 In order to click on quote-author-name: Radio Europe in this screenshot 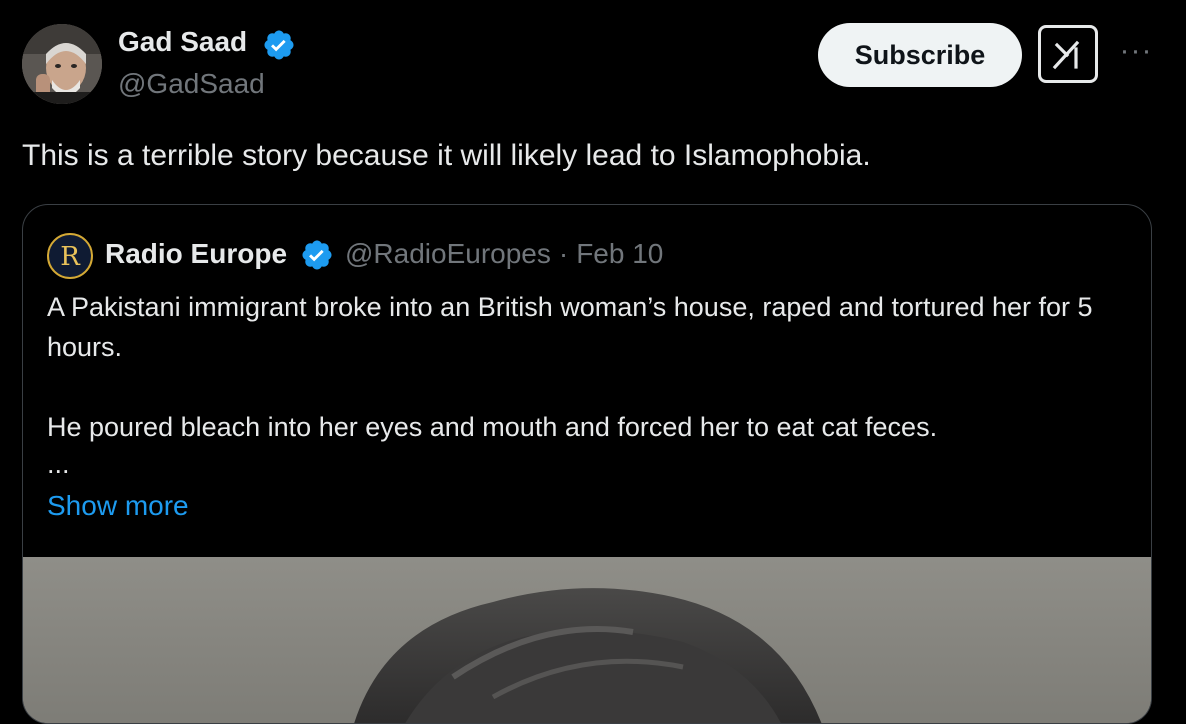, I will do `click(196, 254)`.